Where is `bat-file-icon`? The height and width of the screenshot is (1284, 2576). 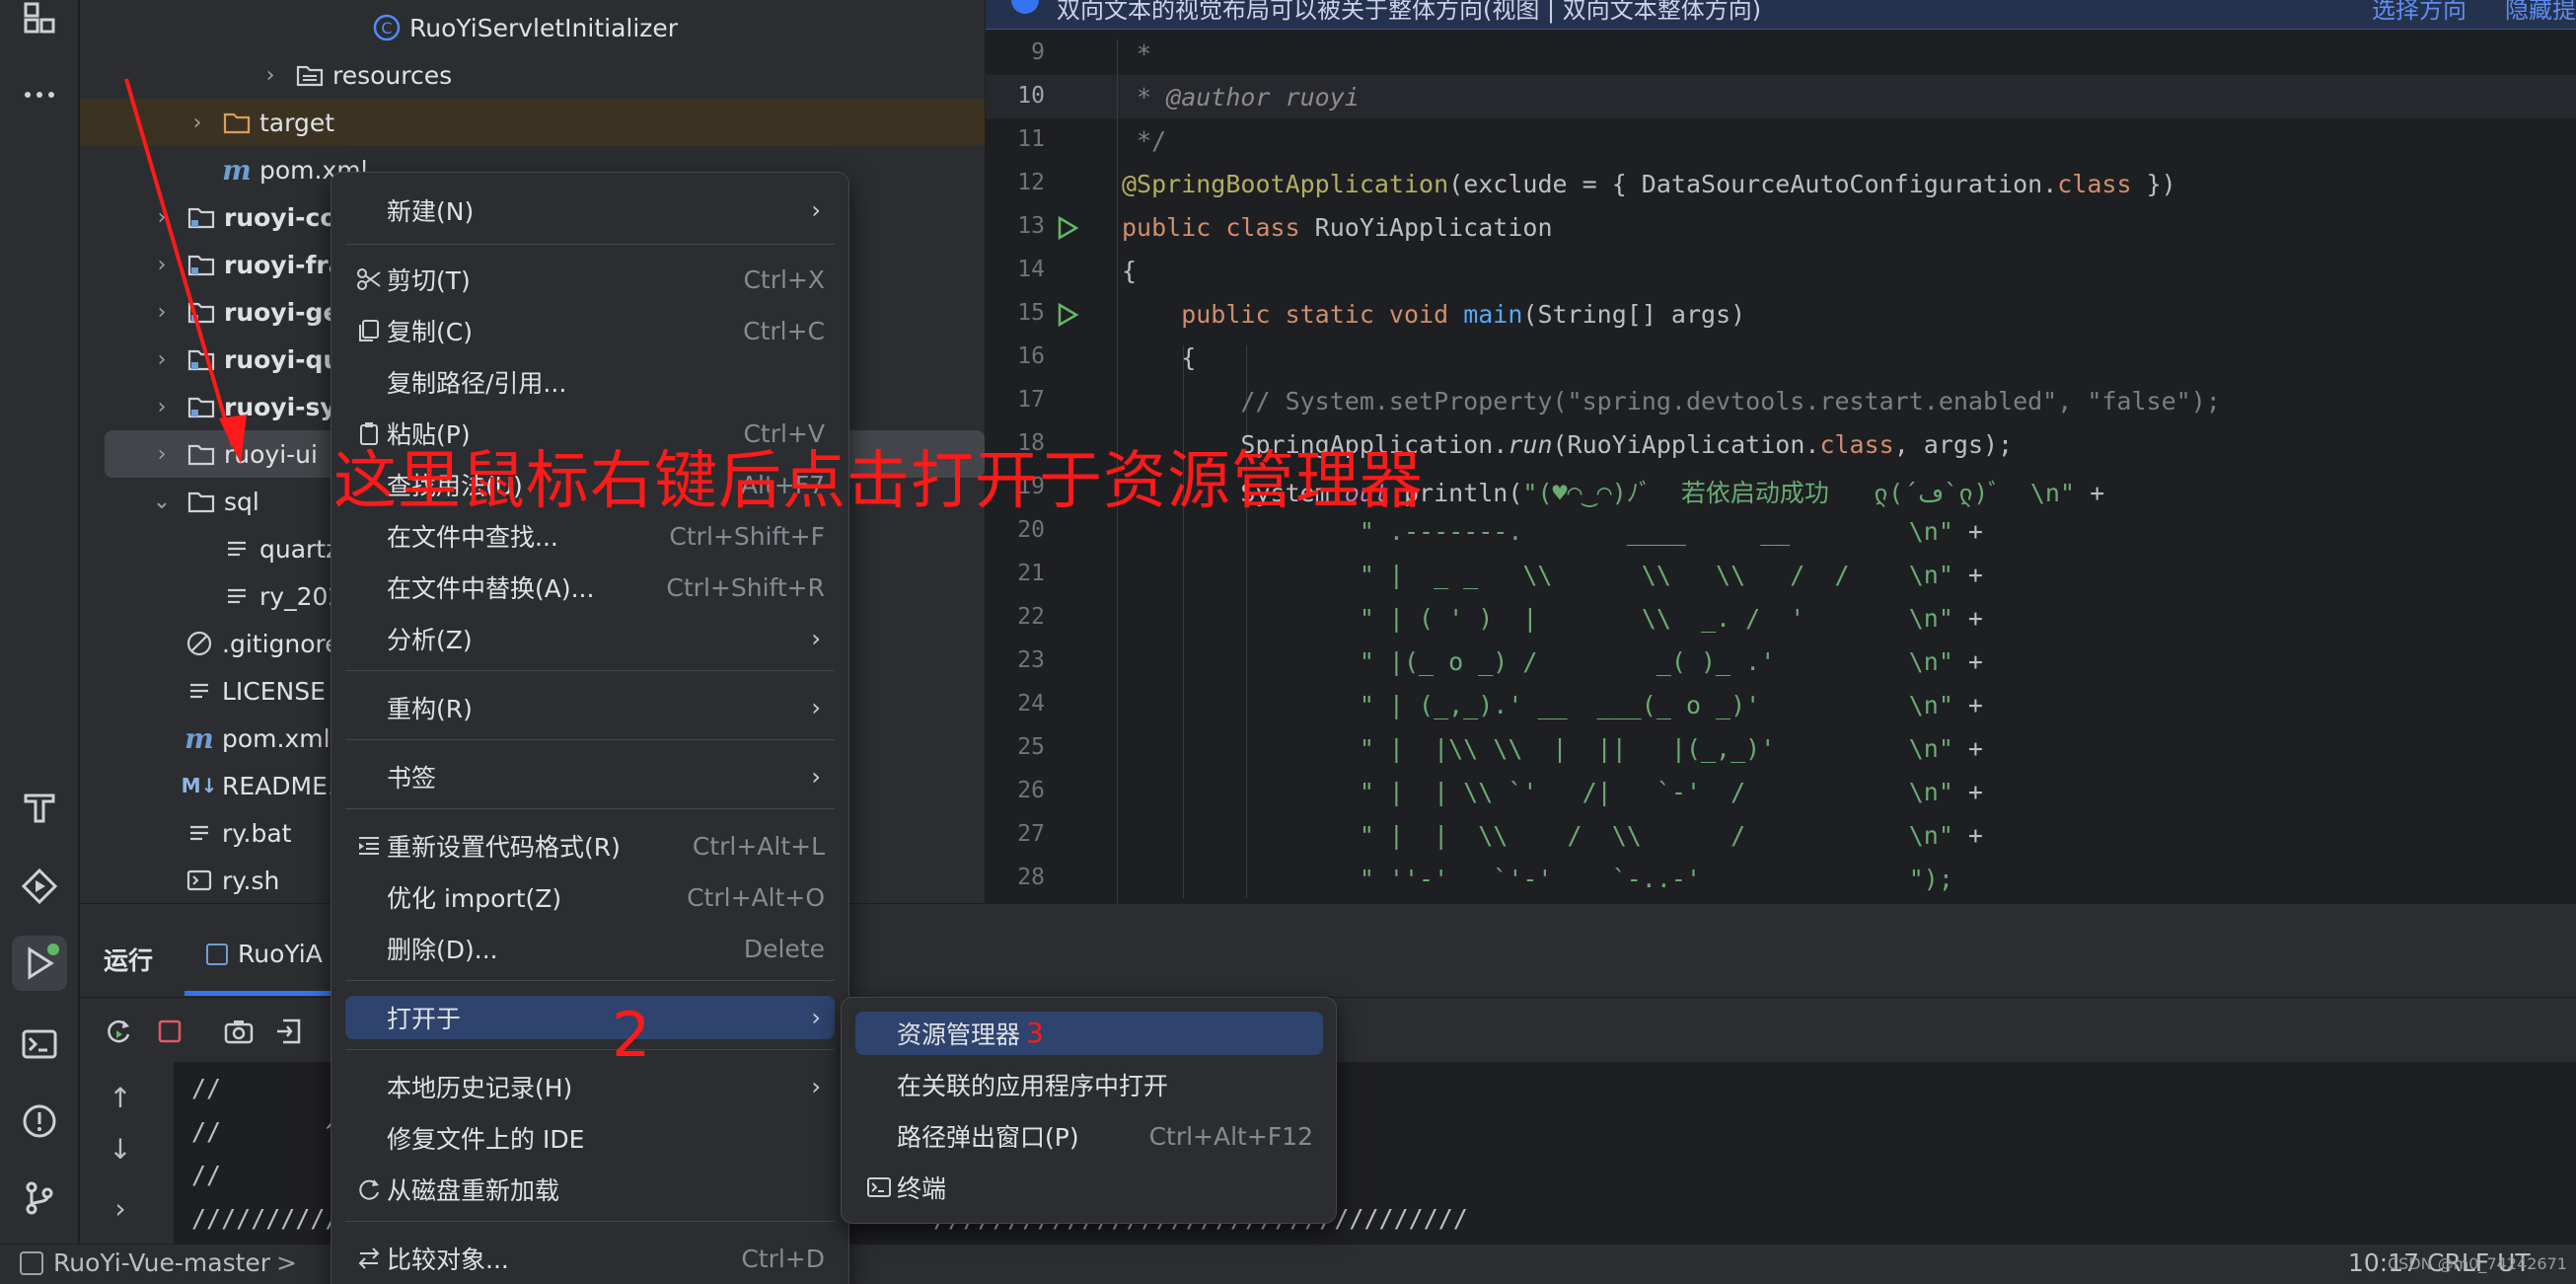 bat-file-icon is located at coordinates (199, 833).